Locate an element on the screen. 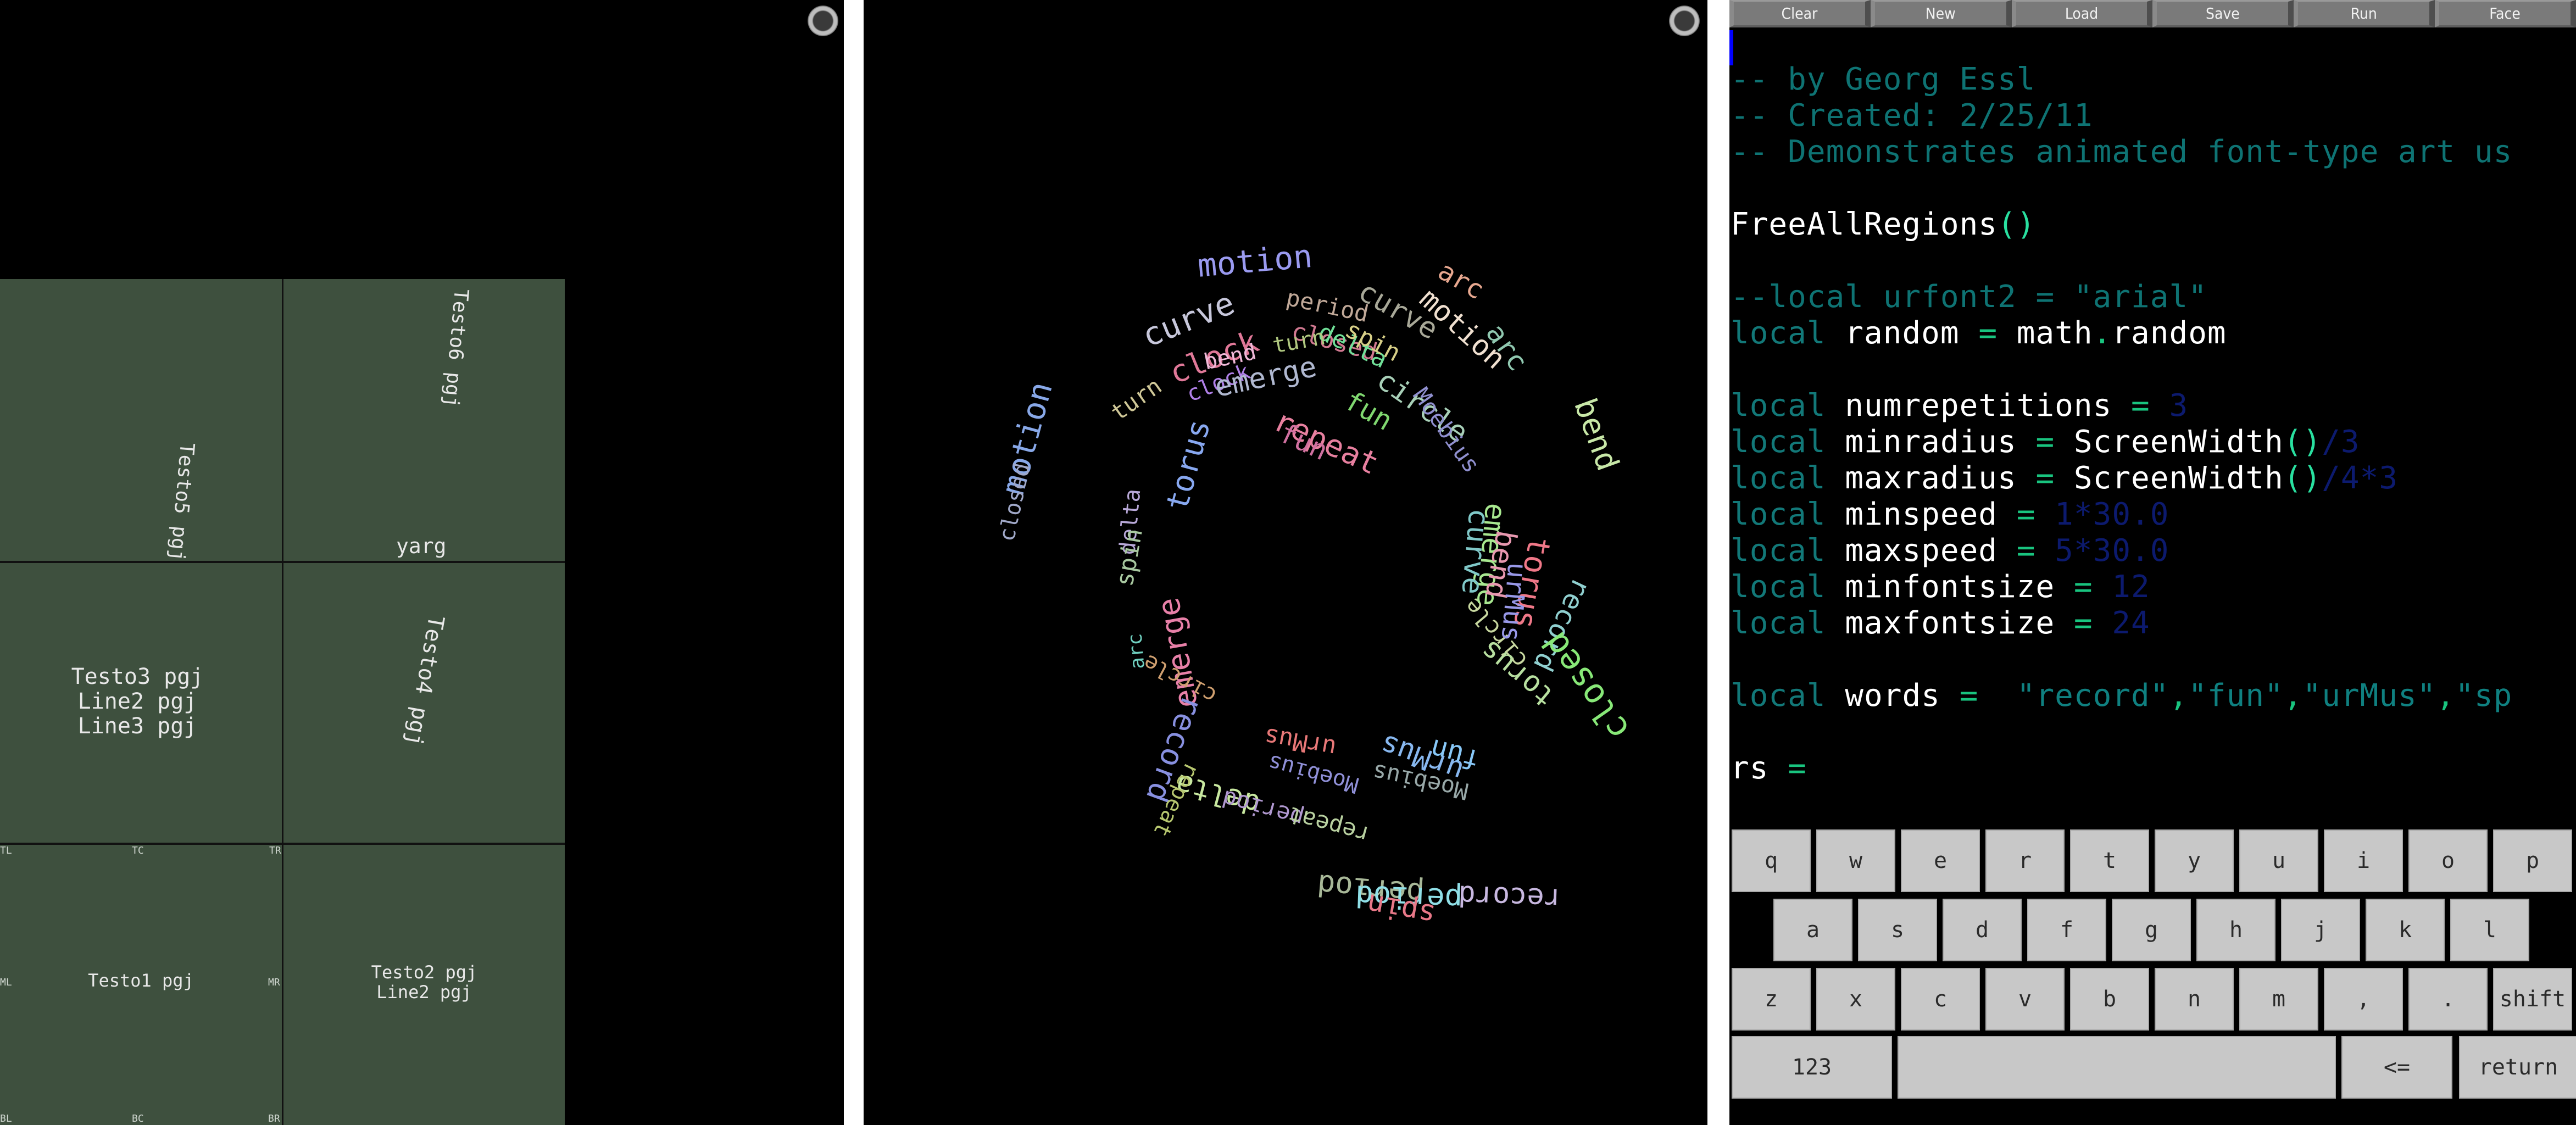 The height and width of the screenshot is (1125, 2576). key-z: z is located at coordinates (1771, 999).